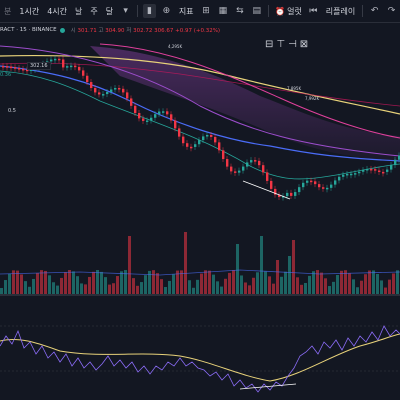 This screenshot has width=400, height=400. What do you see at coordinates (149, 11) in the screenshot?
I see `candles-icon: ▮` at bounding box center [149, 11].